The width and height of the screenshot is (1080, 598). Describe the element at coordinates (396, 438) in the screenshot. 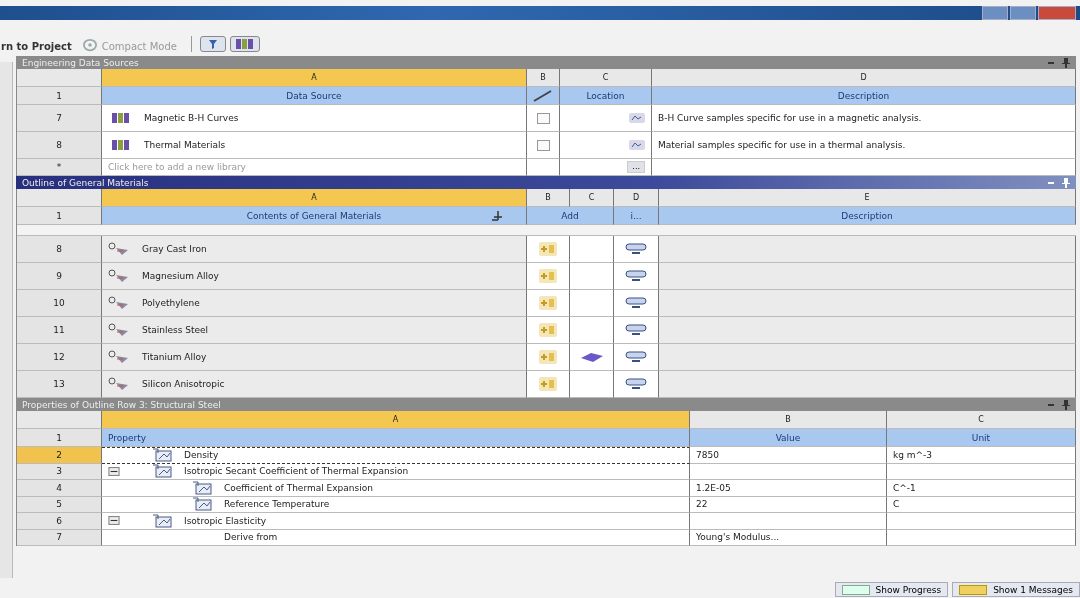

I see `column-header: Property` at that location.